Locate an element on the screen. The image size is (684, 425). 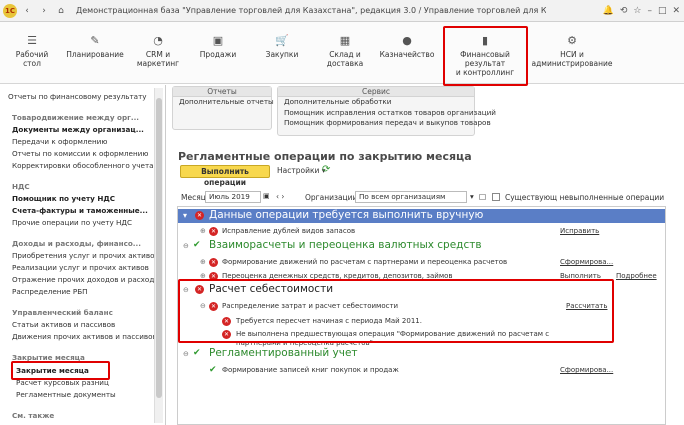
sidebar-item: Движения прочих активов и пассивов is located at coordinates (84, 336).